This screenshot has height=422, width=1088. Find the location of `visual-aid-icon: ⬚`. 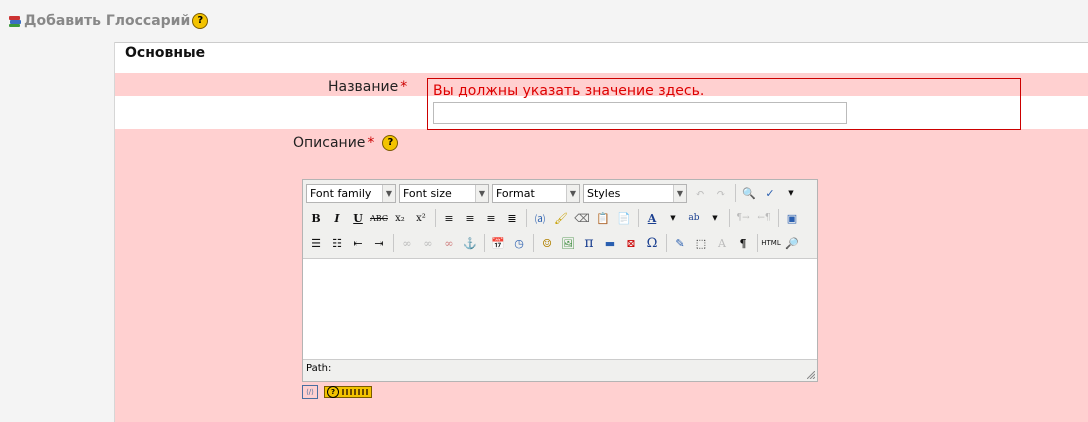

visual-aid-icon: ⬚ is located at coordinates (701, 243).